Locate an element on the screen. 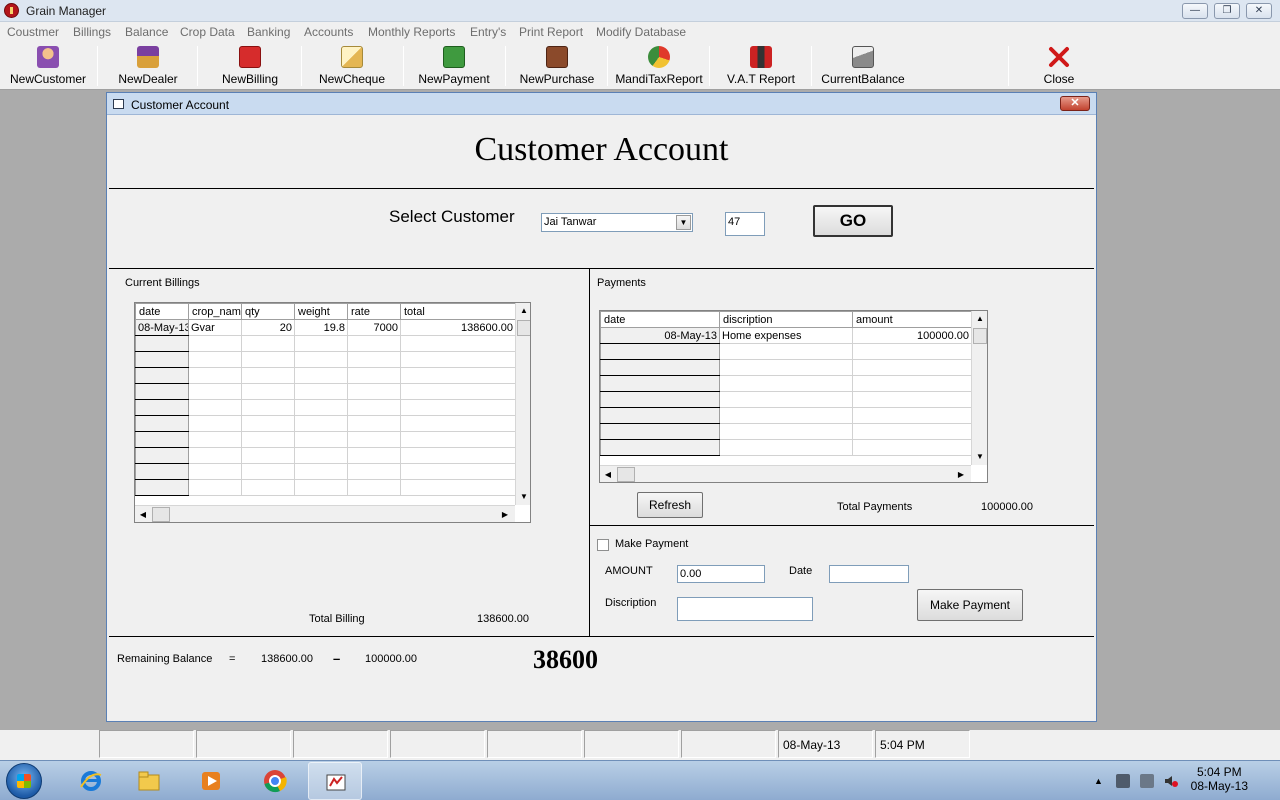 Image resolution: width=1280 pixels, height=800 pixels. table-cell: Home expenses is located at coordinates (786, 335).